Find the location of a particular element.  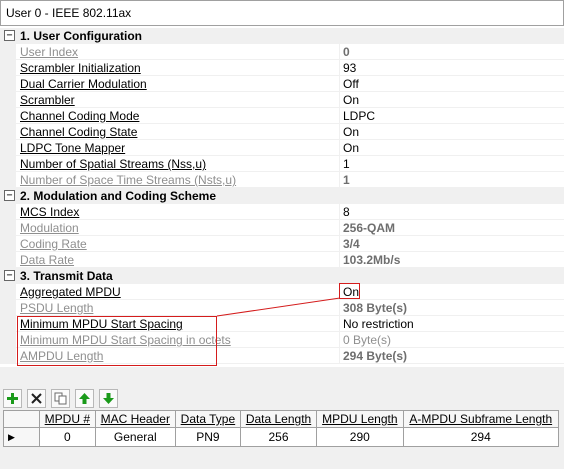

move-up-button is located at coordinates (84, 398).